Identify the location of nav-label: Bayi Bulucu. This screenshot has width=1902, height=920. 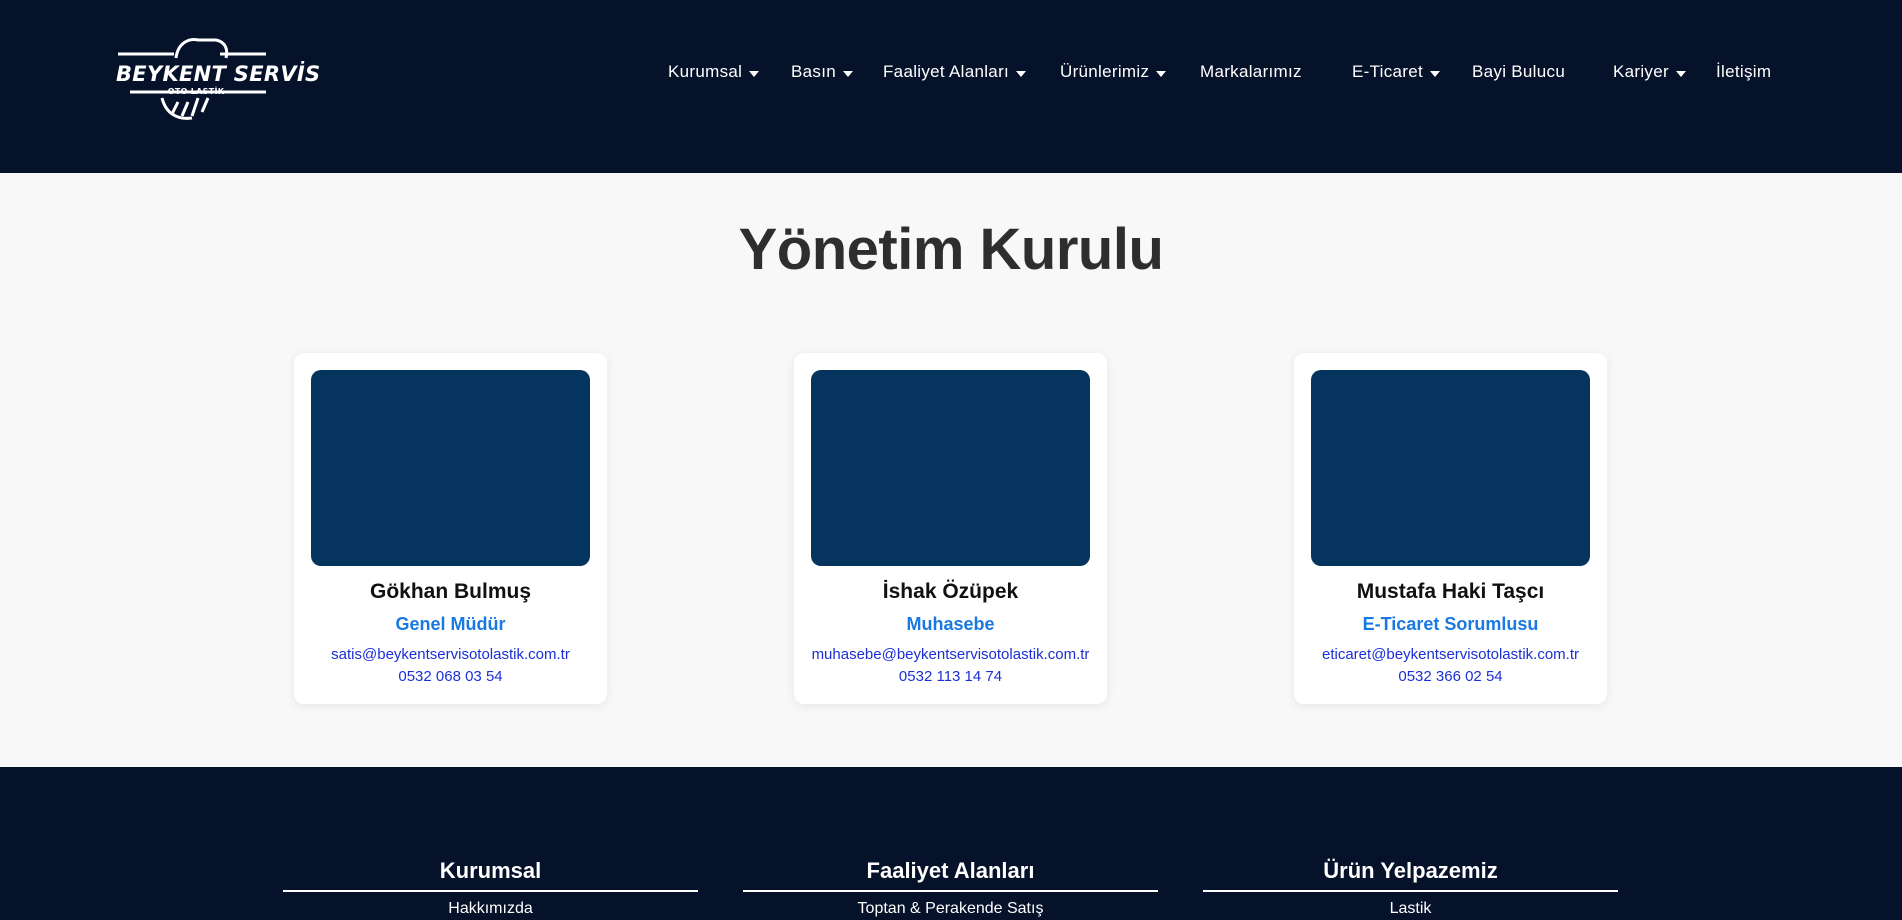
(1519, 71).